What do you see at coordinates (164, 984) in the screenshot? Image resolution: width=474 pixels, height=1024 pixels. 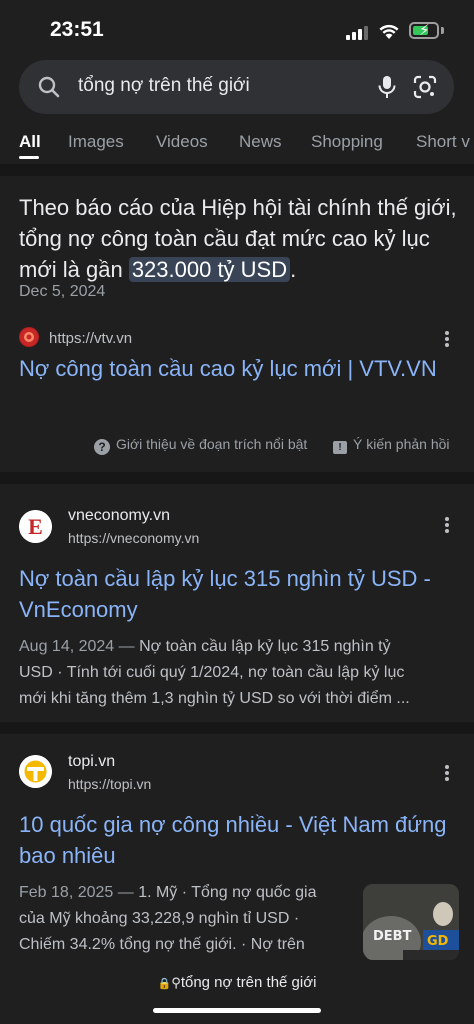 I see `lock-icon: 🔒` at bounding box center [164, 984].